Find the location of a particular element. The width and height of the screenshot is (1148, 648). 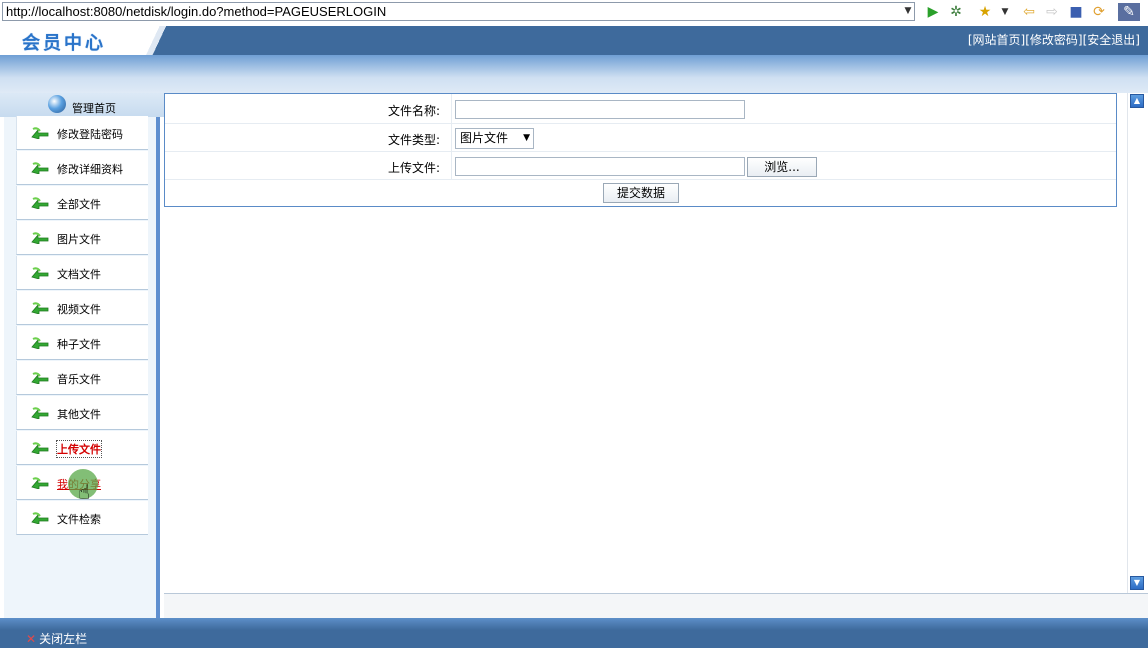

sidebar-item: 上传文件 is located at coordinates (82, 448).